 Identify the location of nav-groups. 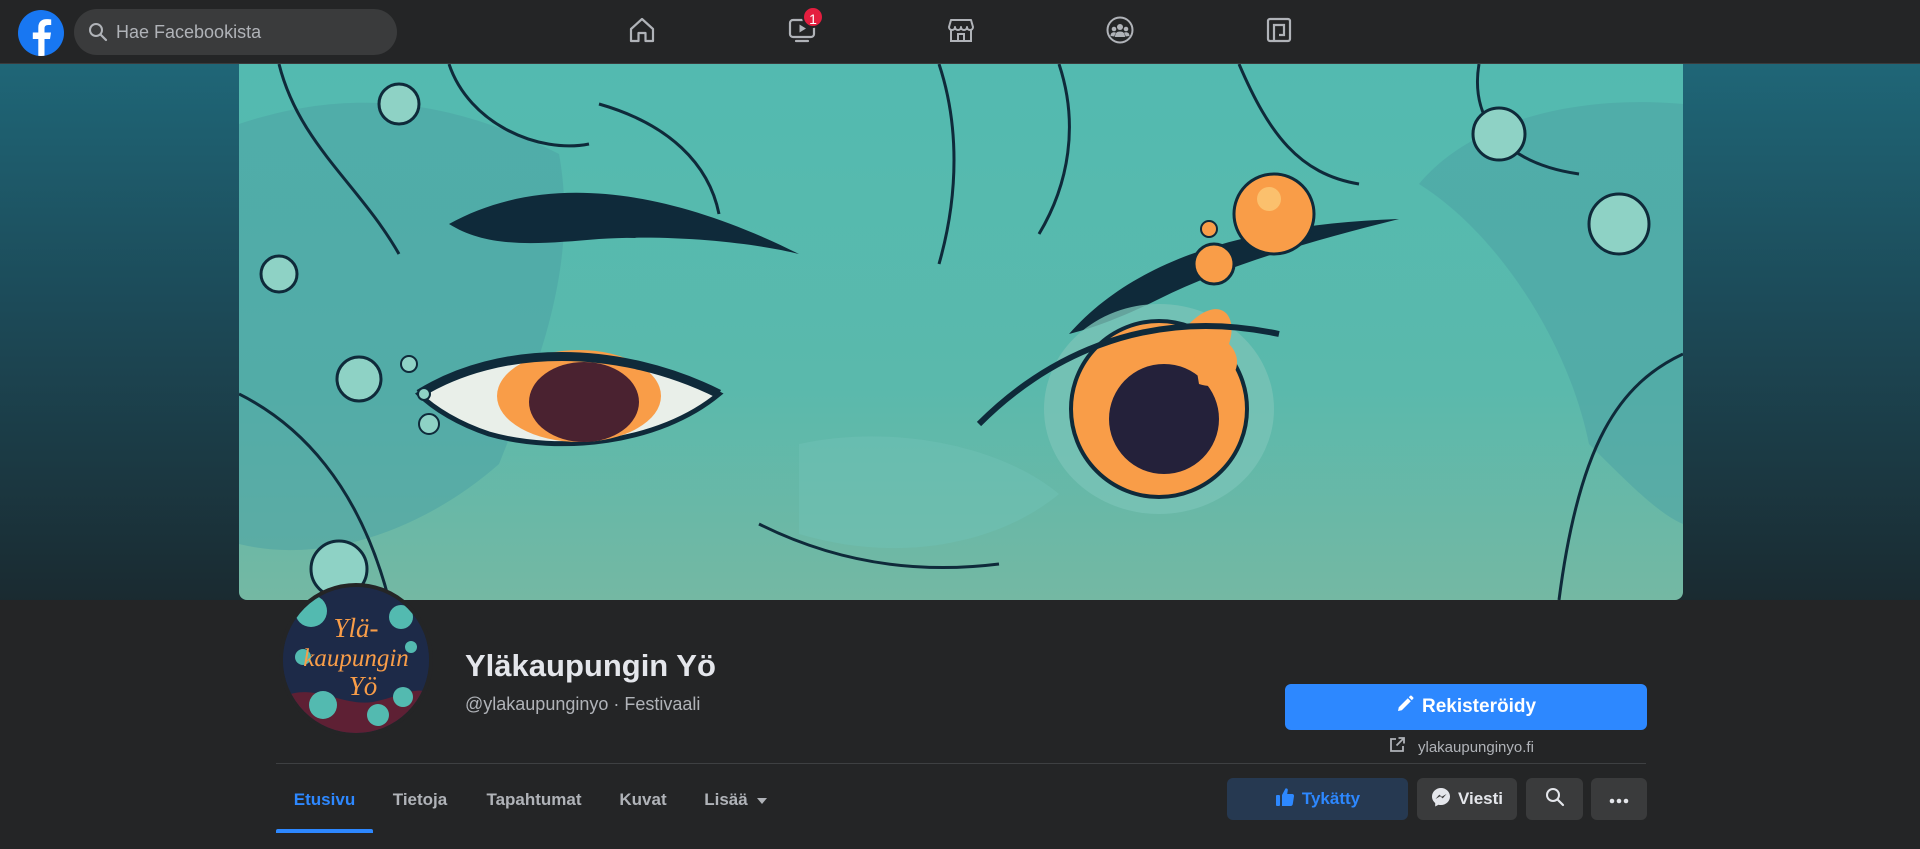
(1120, 32).